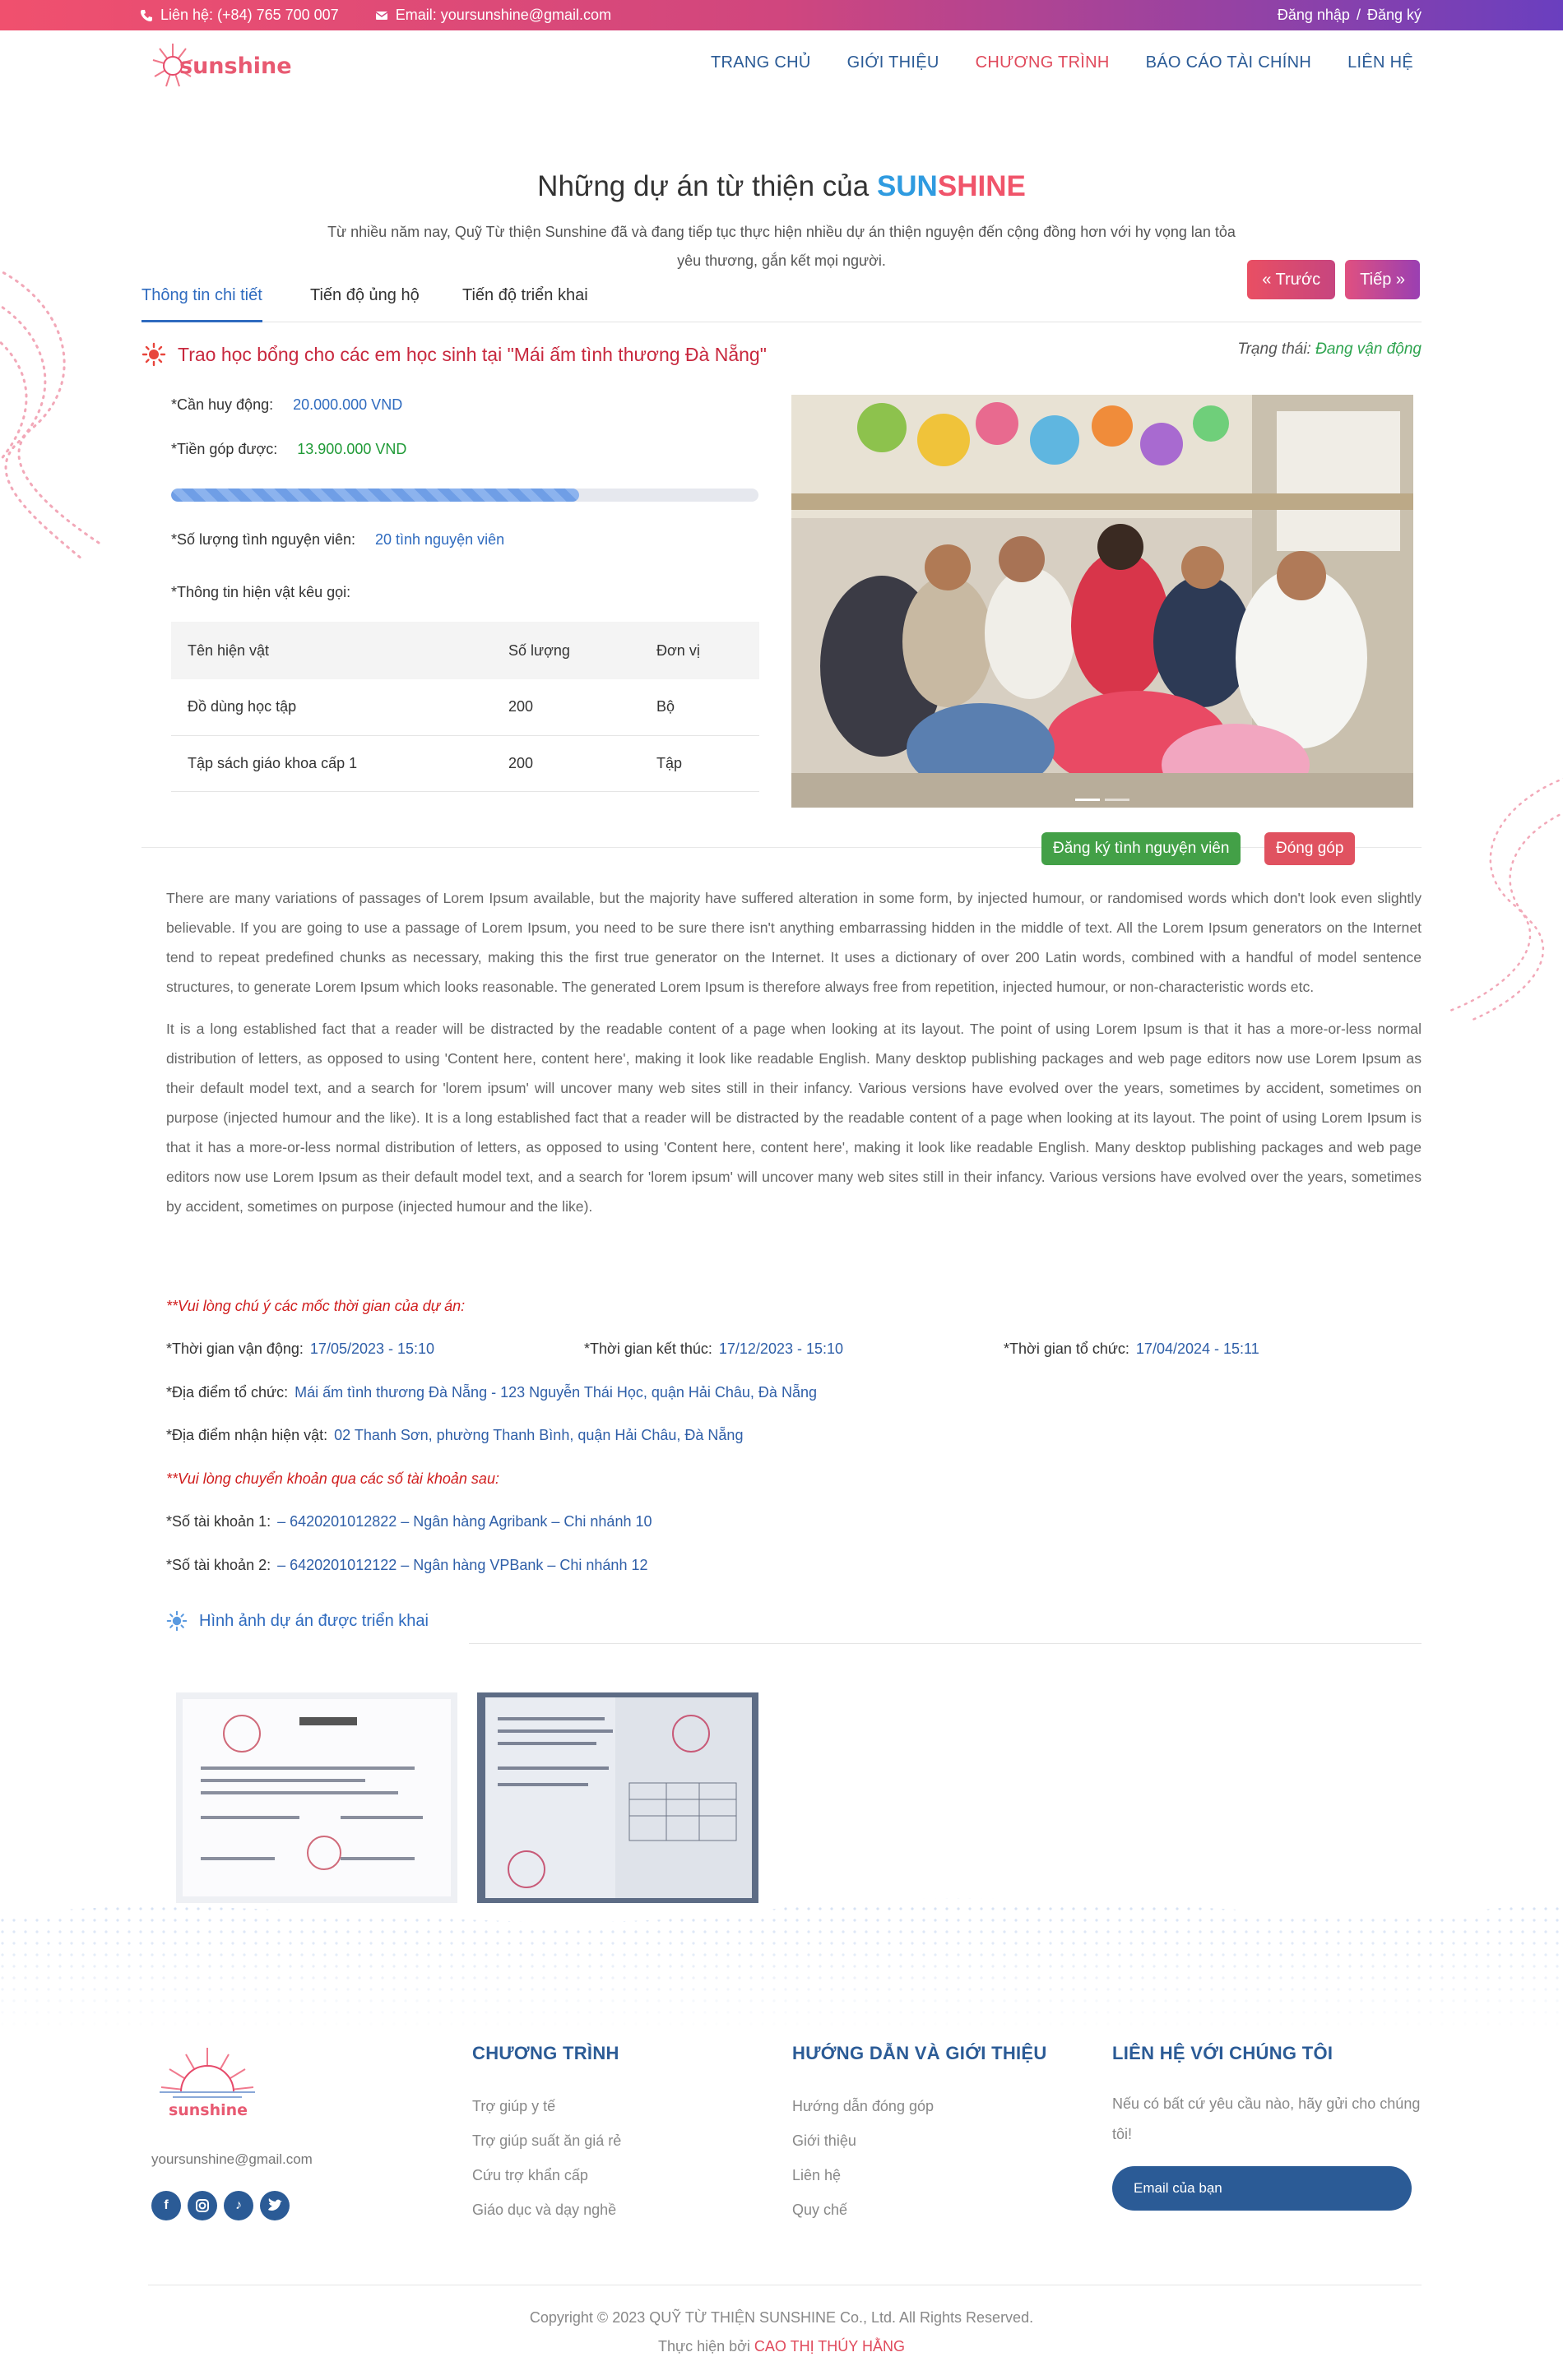  Describe the element at coordinates (331, 763) in the screenshot. I see `goods-name: Tập sách giáo khoa cấp 1` at that location.